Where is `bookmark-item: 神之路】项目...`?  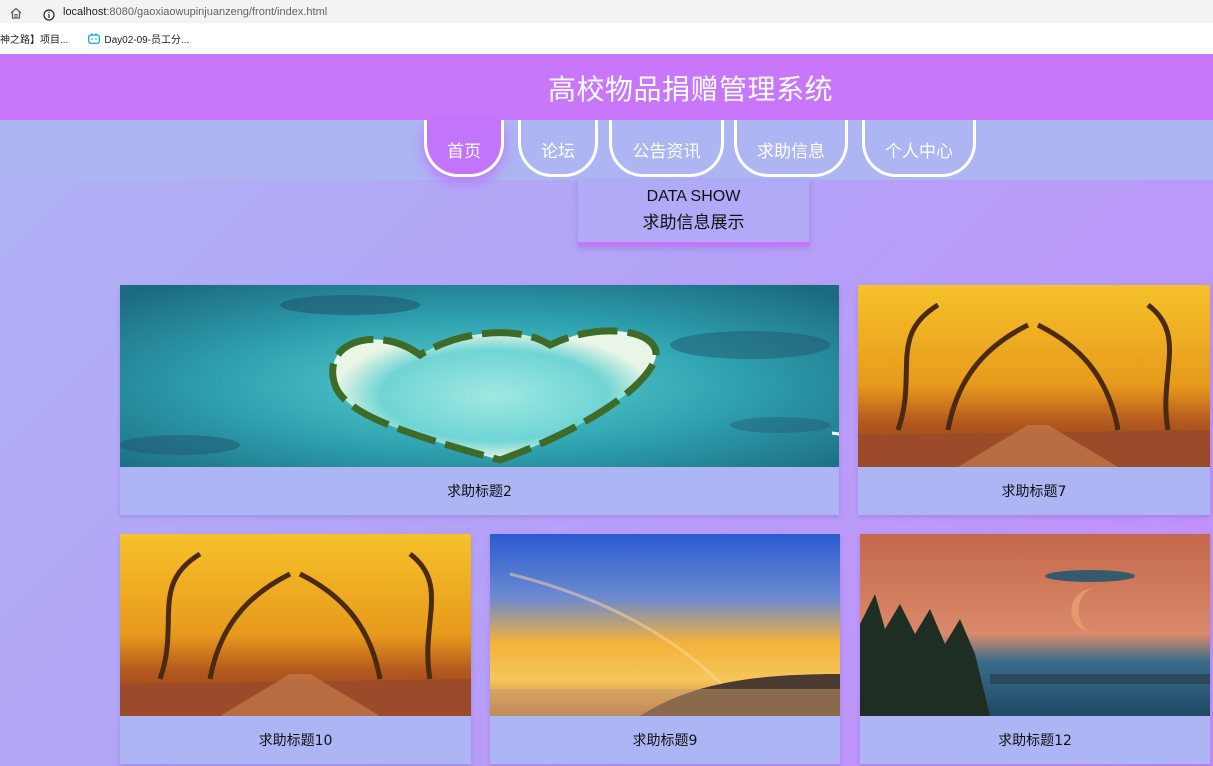
bookmark-item: 神之路】项目... is located at coordinates (34, 38).